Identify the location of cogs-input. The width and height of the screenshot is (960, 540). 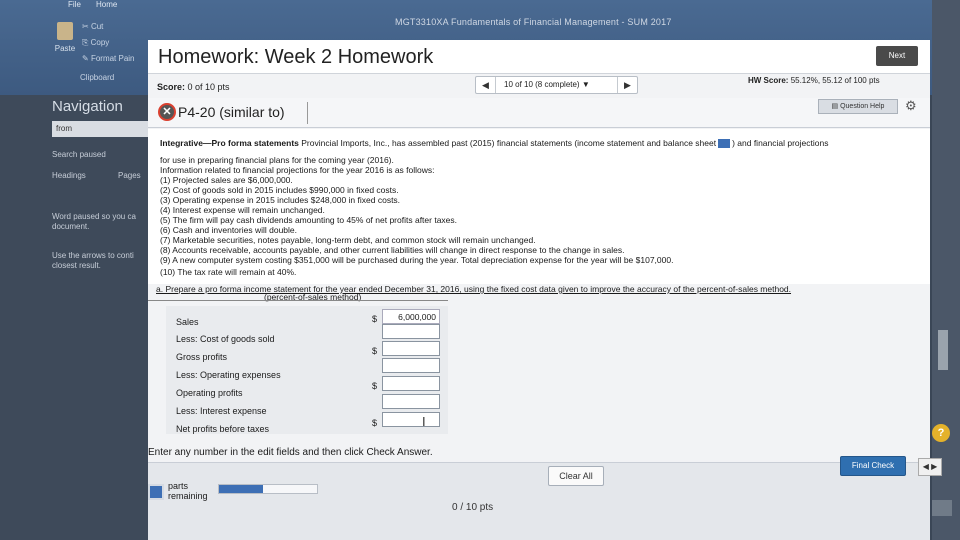
(411, 331).